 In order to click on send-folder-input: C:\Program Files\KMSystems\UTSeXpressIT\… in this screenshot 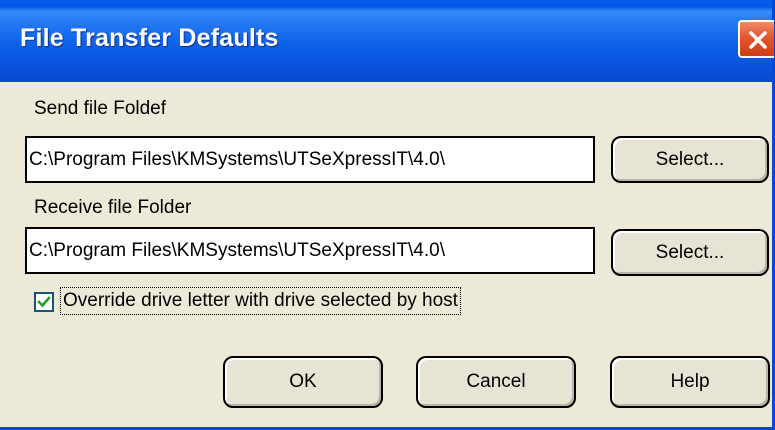, I will do `click(310, 159)`.